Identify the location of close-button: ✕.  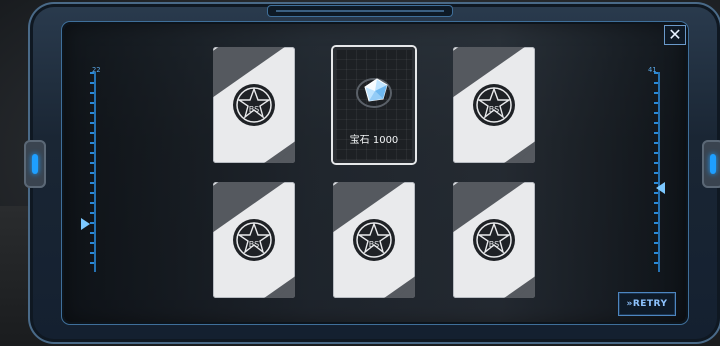
(675, 35).